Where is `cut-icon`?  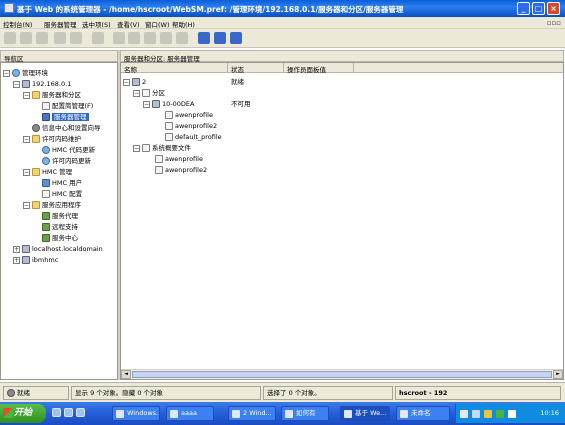 cut-icon is located at coordinates (134, 38).